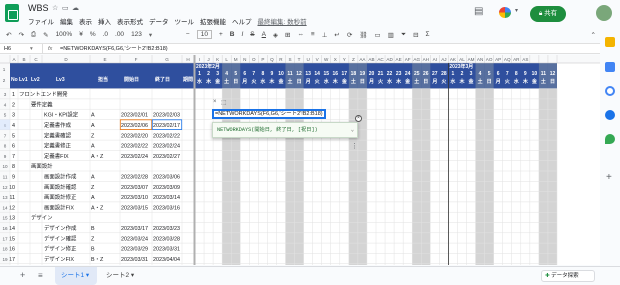 This screenshot has width=620, height=285. What do you see at coordinates (104, 21) in the screenshot?
I see `menu-insert: 挿入` at bounding box center [104, 21].